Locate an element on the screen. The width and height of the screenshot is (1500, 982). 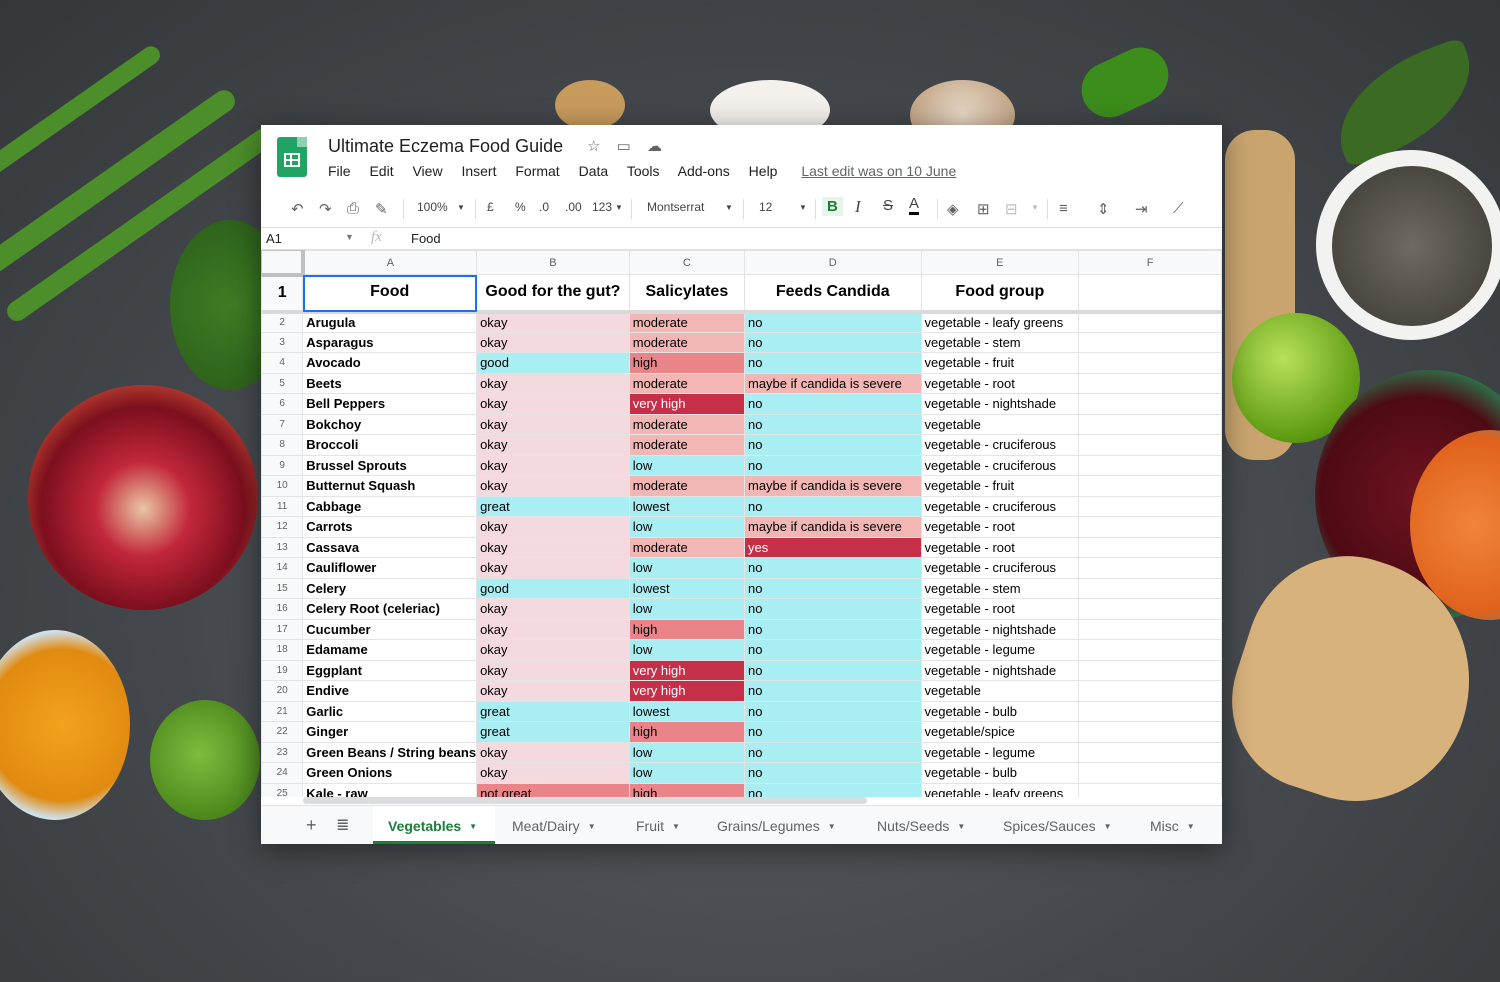
formula-input: Food is located at coordinates (426, 238).